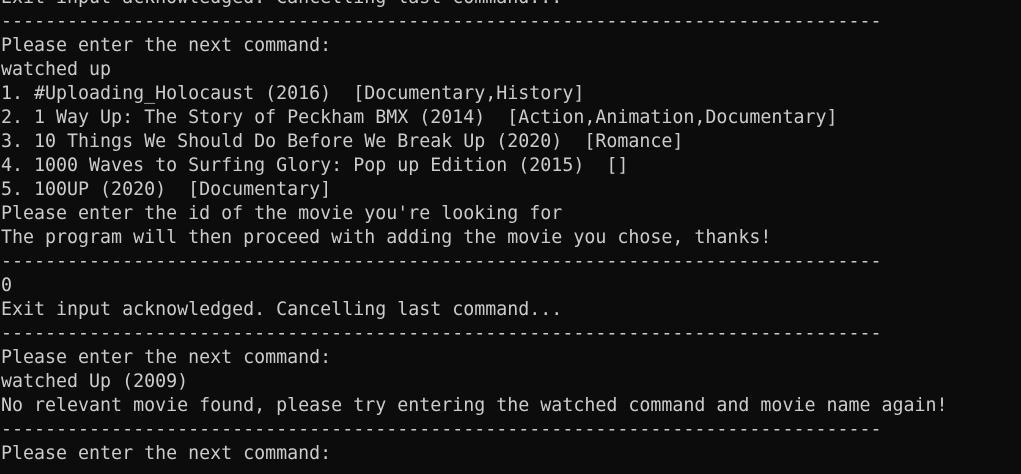 This screenshot has width=1021, height=474. I want to click on user-input-line: watched up, so click(56, 69).